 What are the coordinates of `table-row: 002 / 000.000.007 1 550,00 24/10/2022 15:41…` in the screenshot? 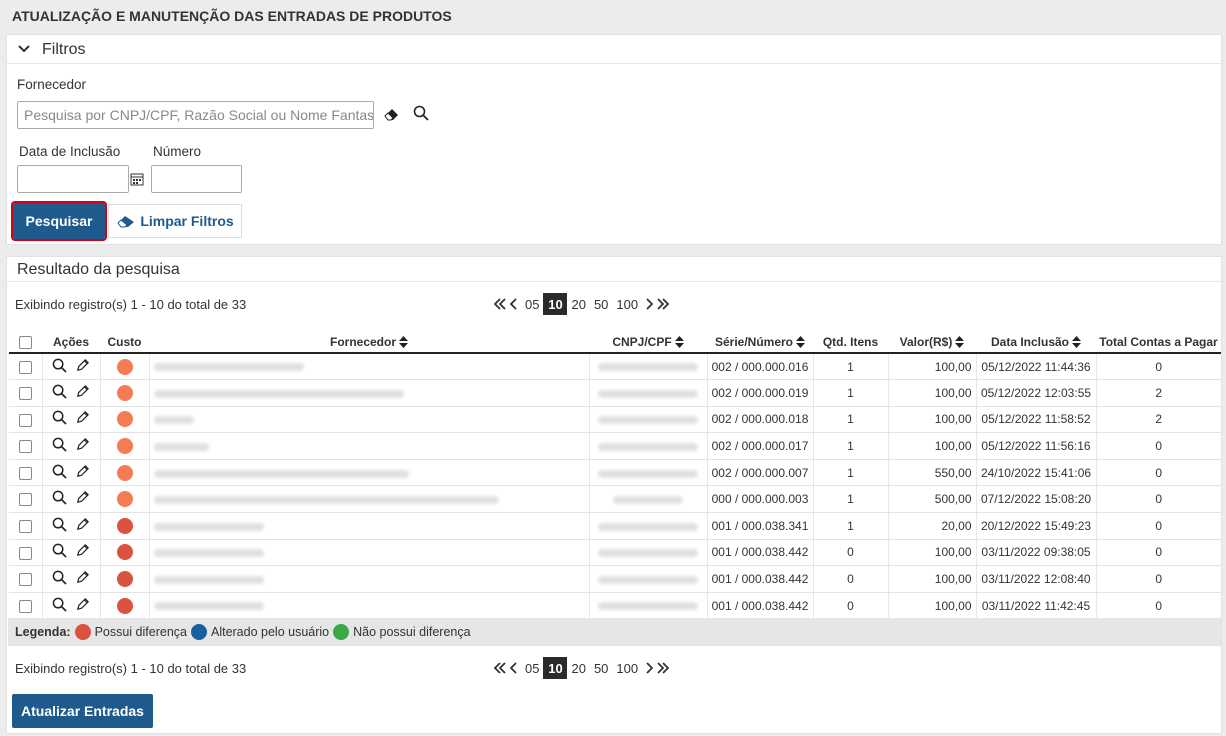 It's located at (615, 473).